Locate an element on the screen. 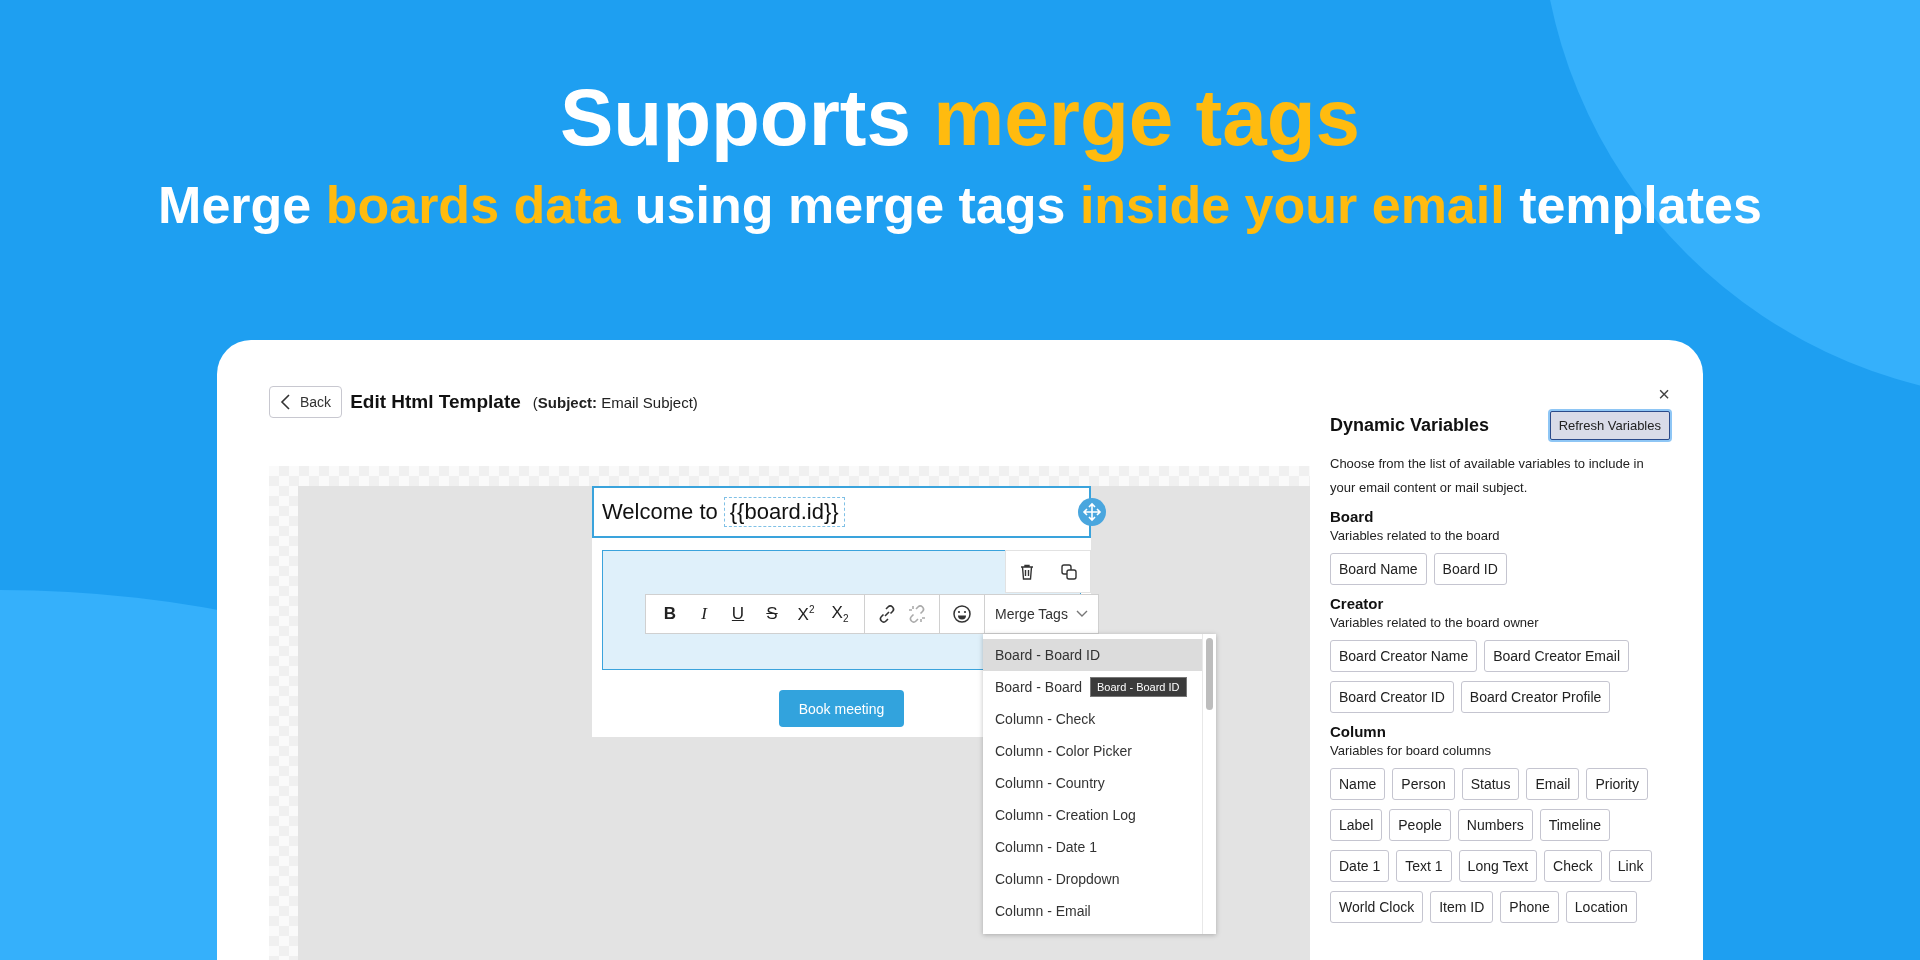 Image resolution: width=1920 pixels, height=960 pixels. script-button: X$_{2}$ is located at coordinates (840, 614).